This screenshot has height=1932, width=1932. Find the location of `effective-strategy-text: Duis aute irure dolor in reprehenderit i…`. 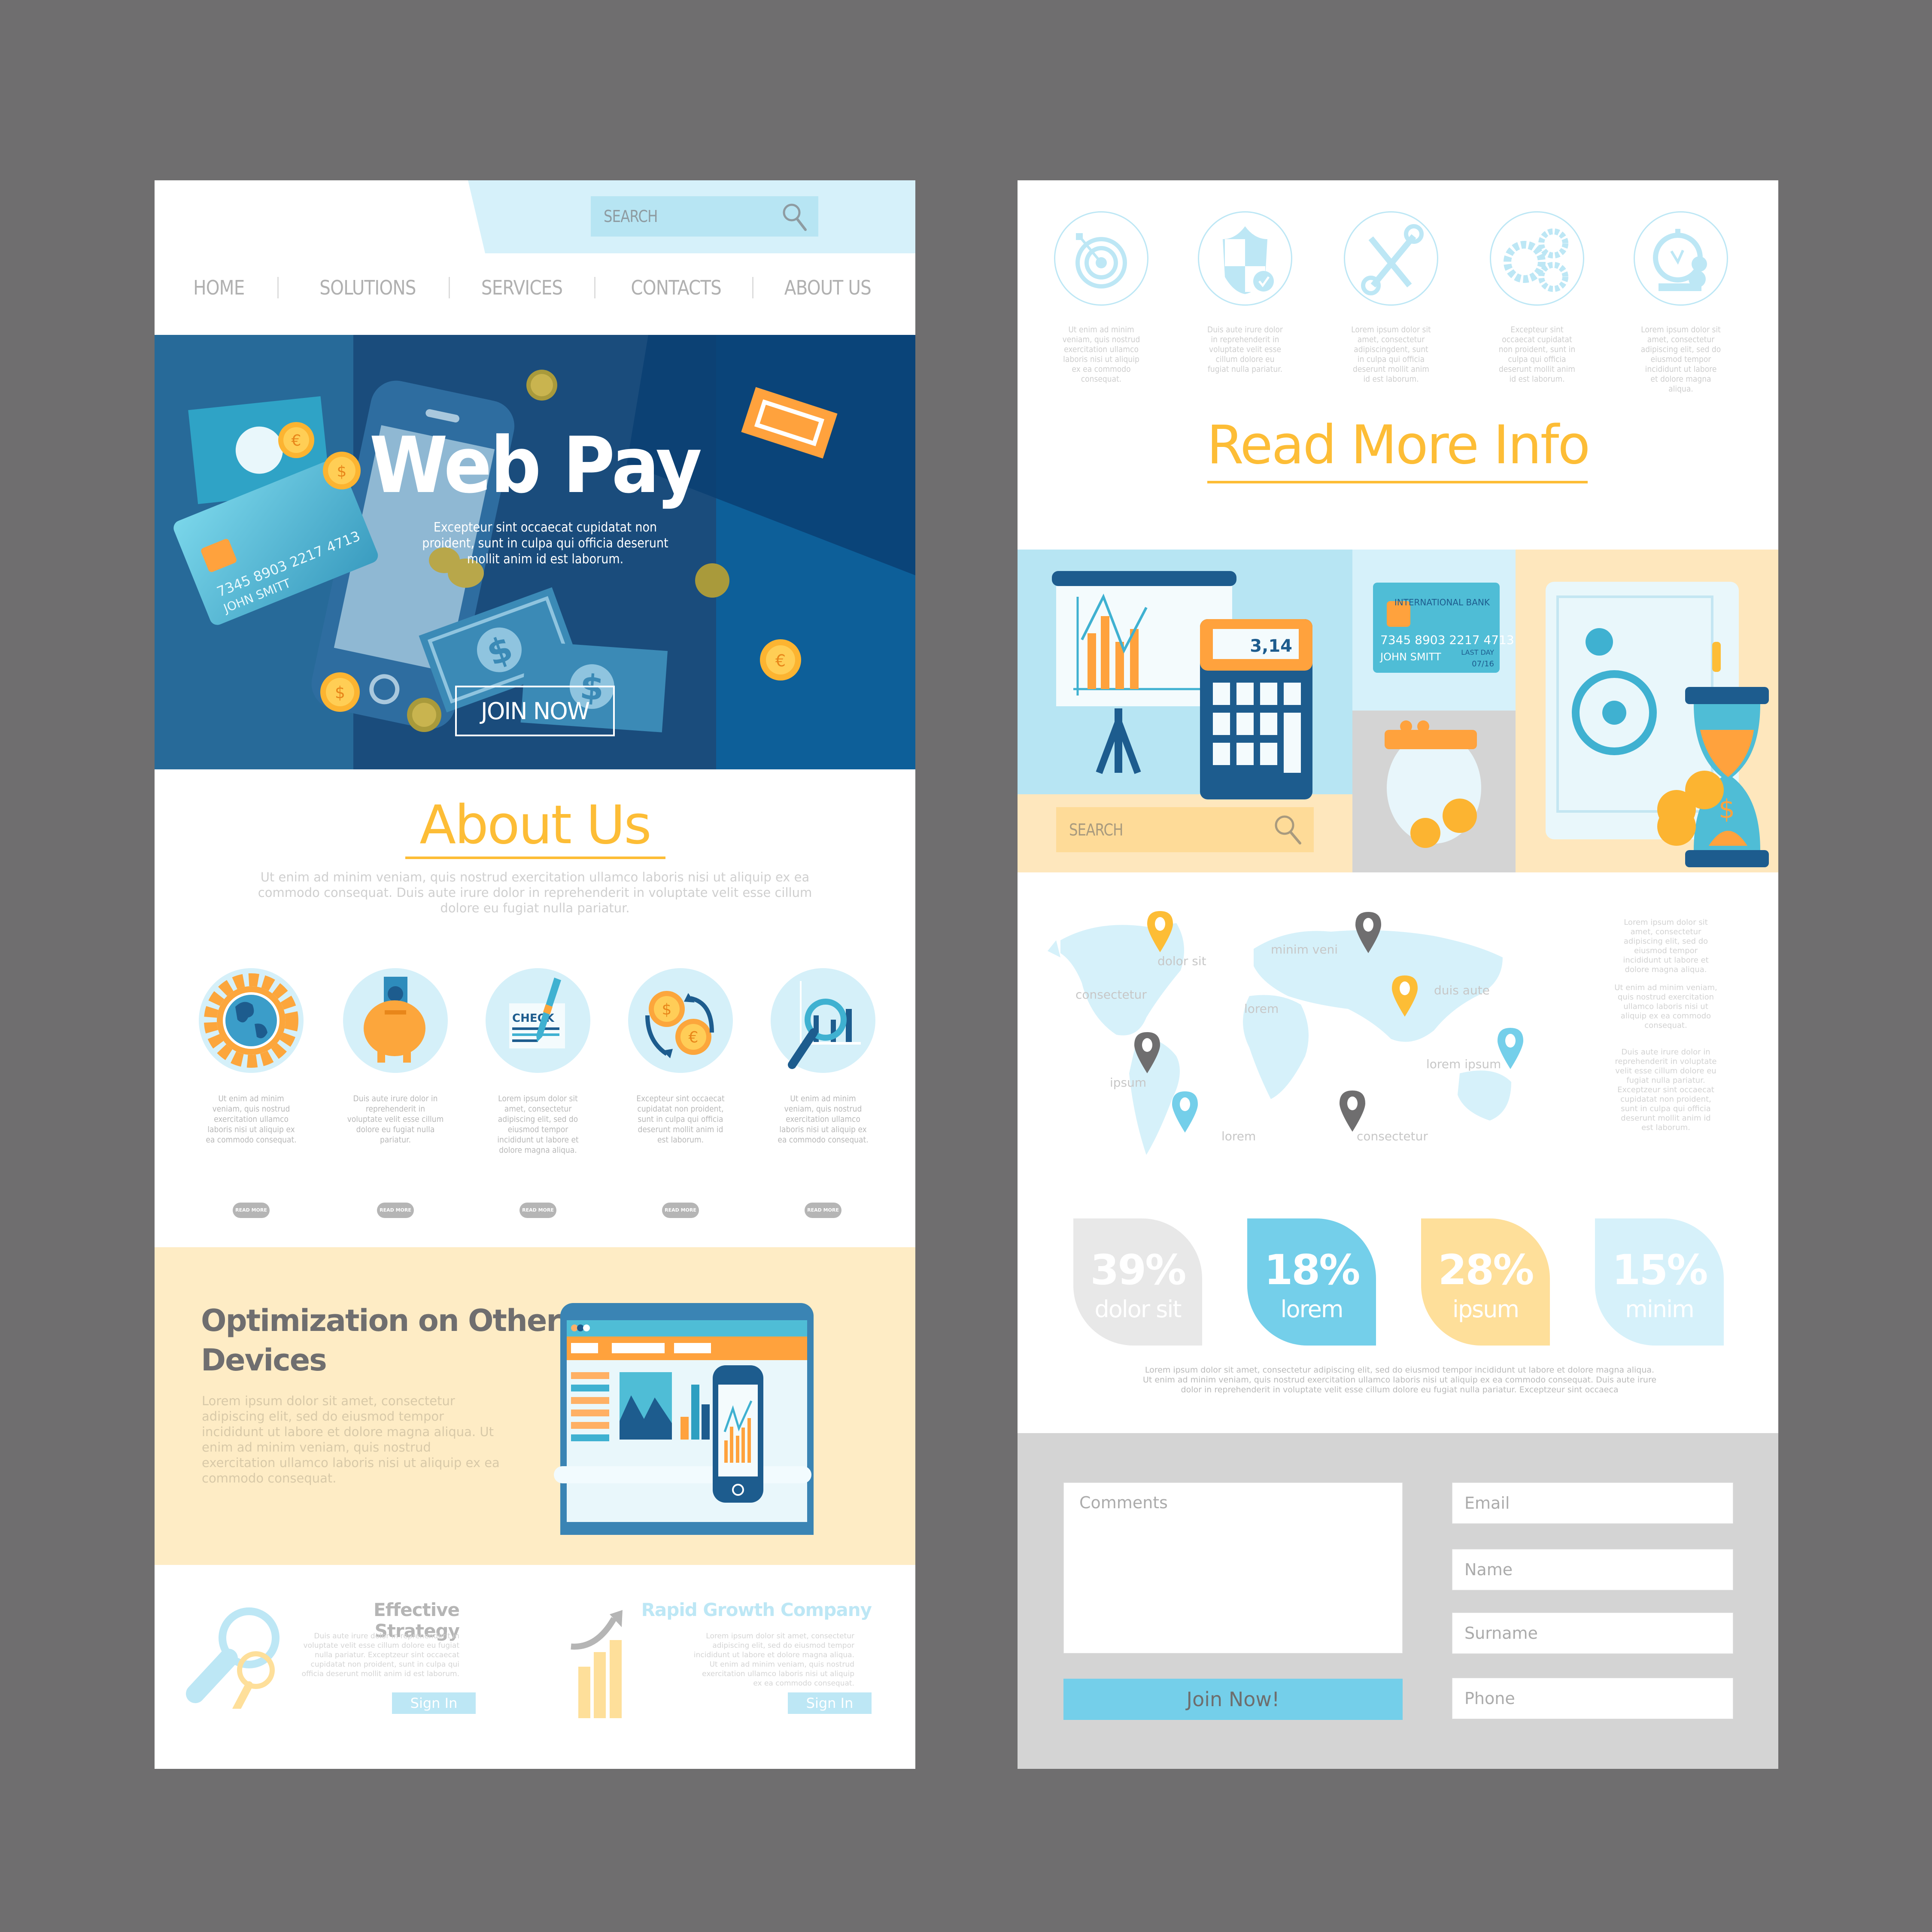

effective-strategy-text: Duis aute irure dolor in reprehenderit i… is located at coordinates (380, 1655).